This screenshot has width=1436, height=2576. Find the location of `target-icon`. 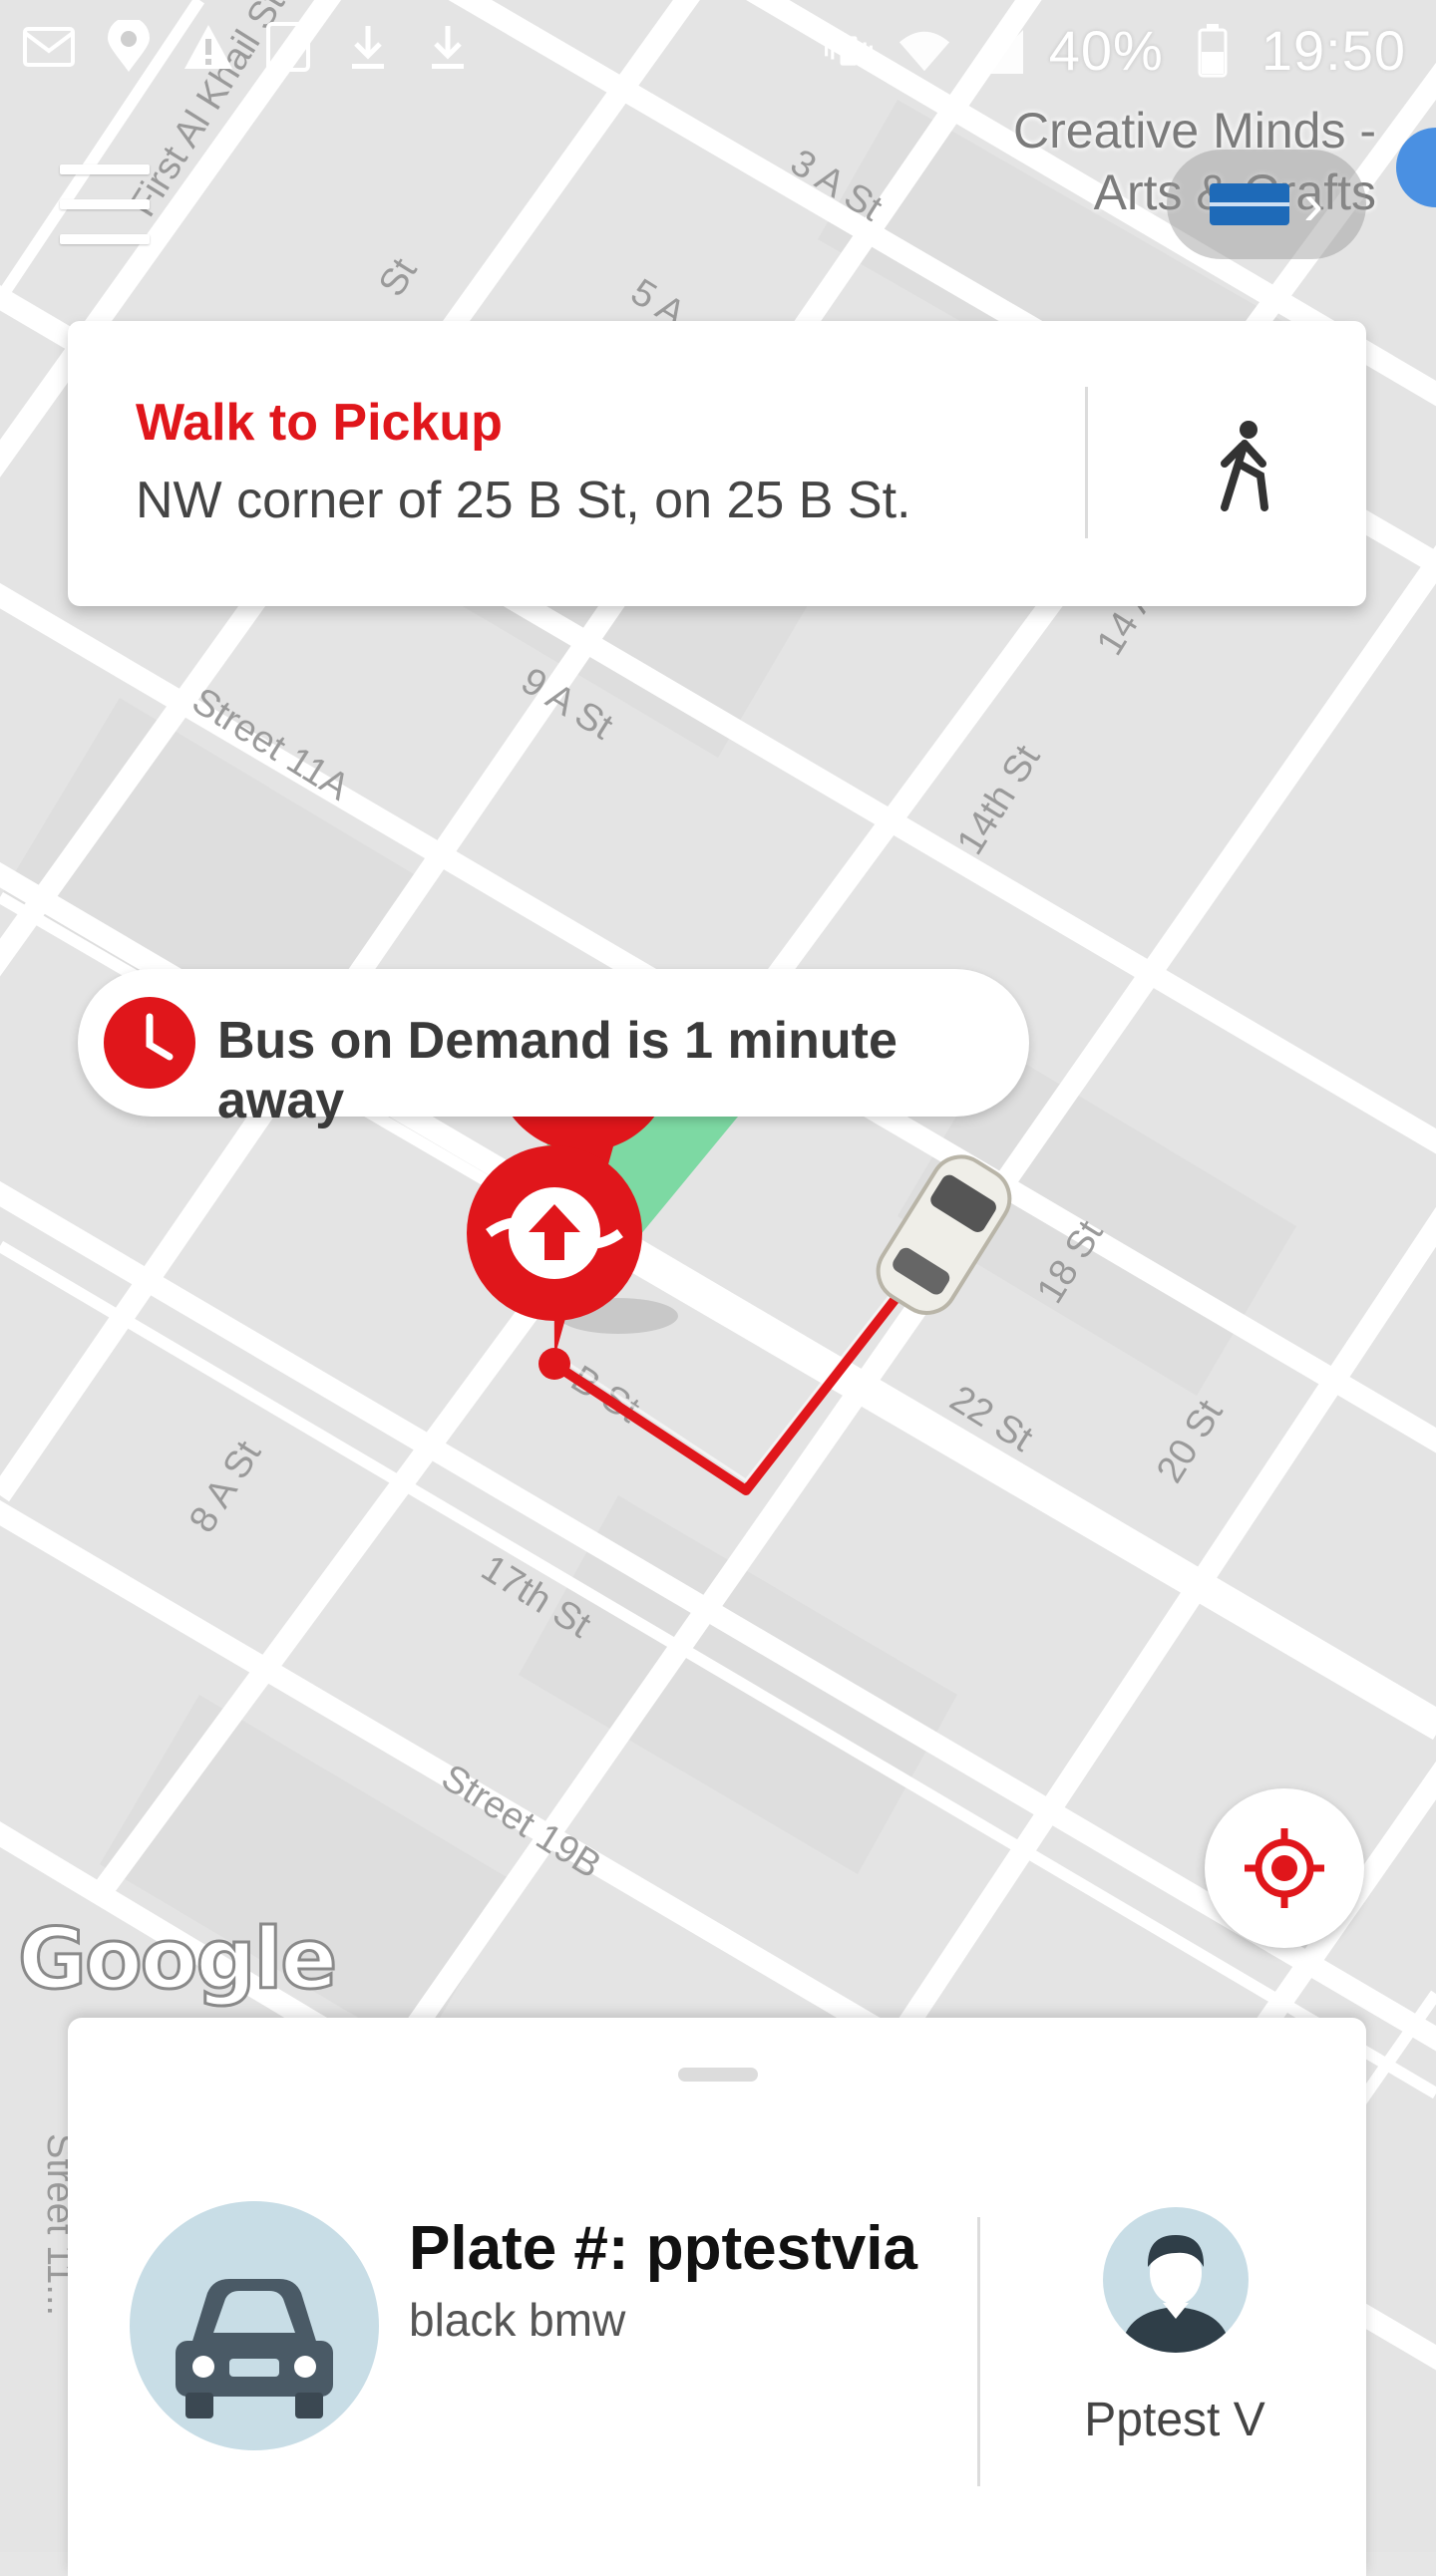

target-icon is located at coordinates (1284, 1868).